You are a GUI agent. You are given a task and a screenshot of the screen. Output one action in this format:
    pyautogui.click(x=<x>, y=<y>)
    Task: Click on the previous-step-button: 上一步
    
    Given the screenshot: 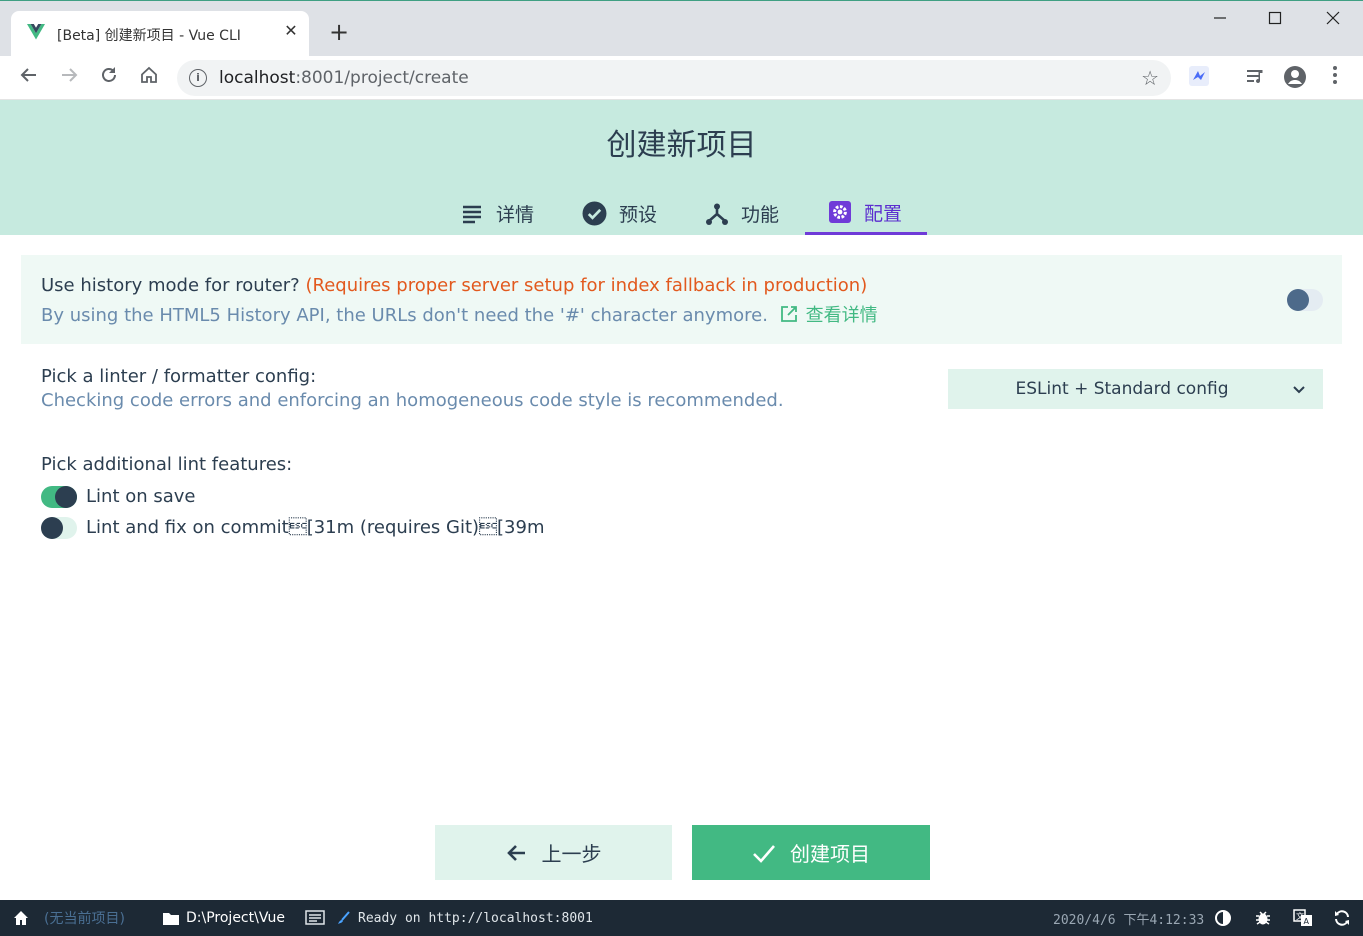 What is the action you would take?
    pyautogui.click(x=553, y=852)
    